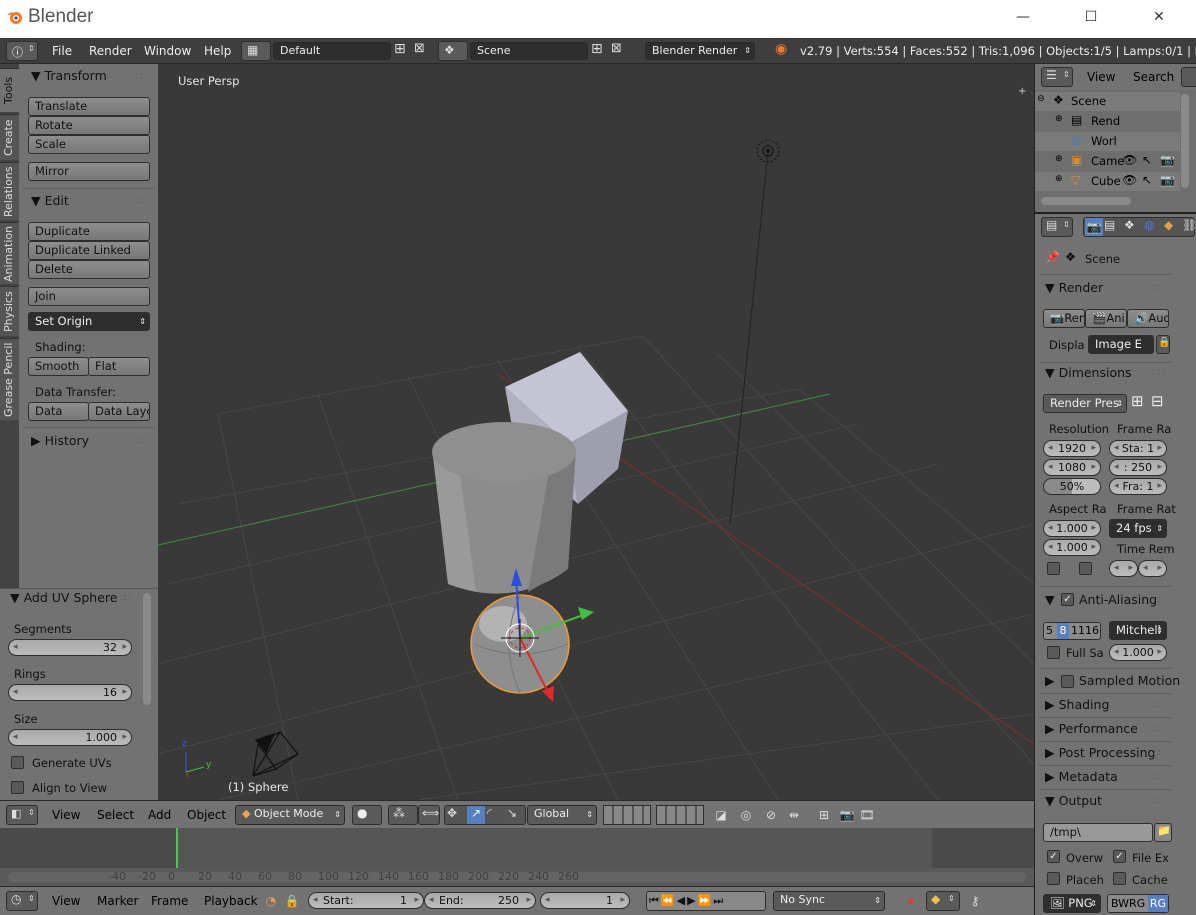  What do you see at coordinates (1050, 680) in the screenshot?
I see `sampled-motion-panel-header: ▶` at bounding box center [1050, 680].